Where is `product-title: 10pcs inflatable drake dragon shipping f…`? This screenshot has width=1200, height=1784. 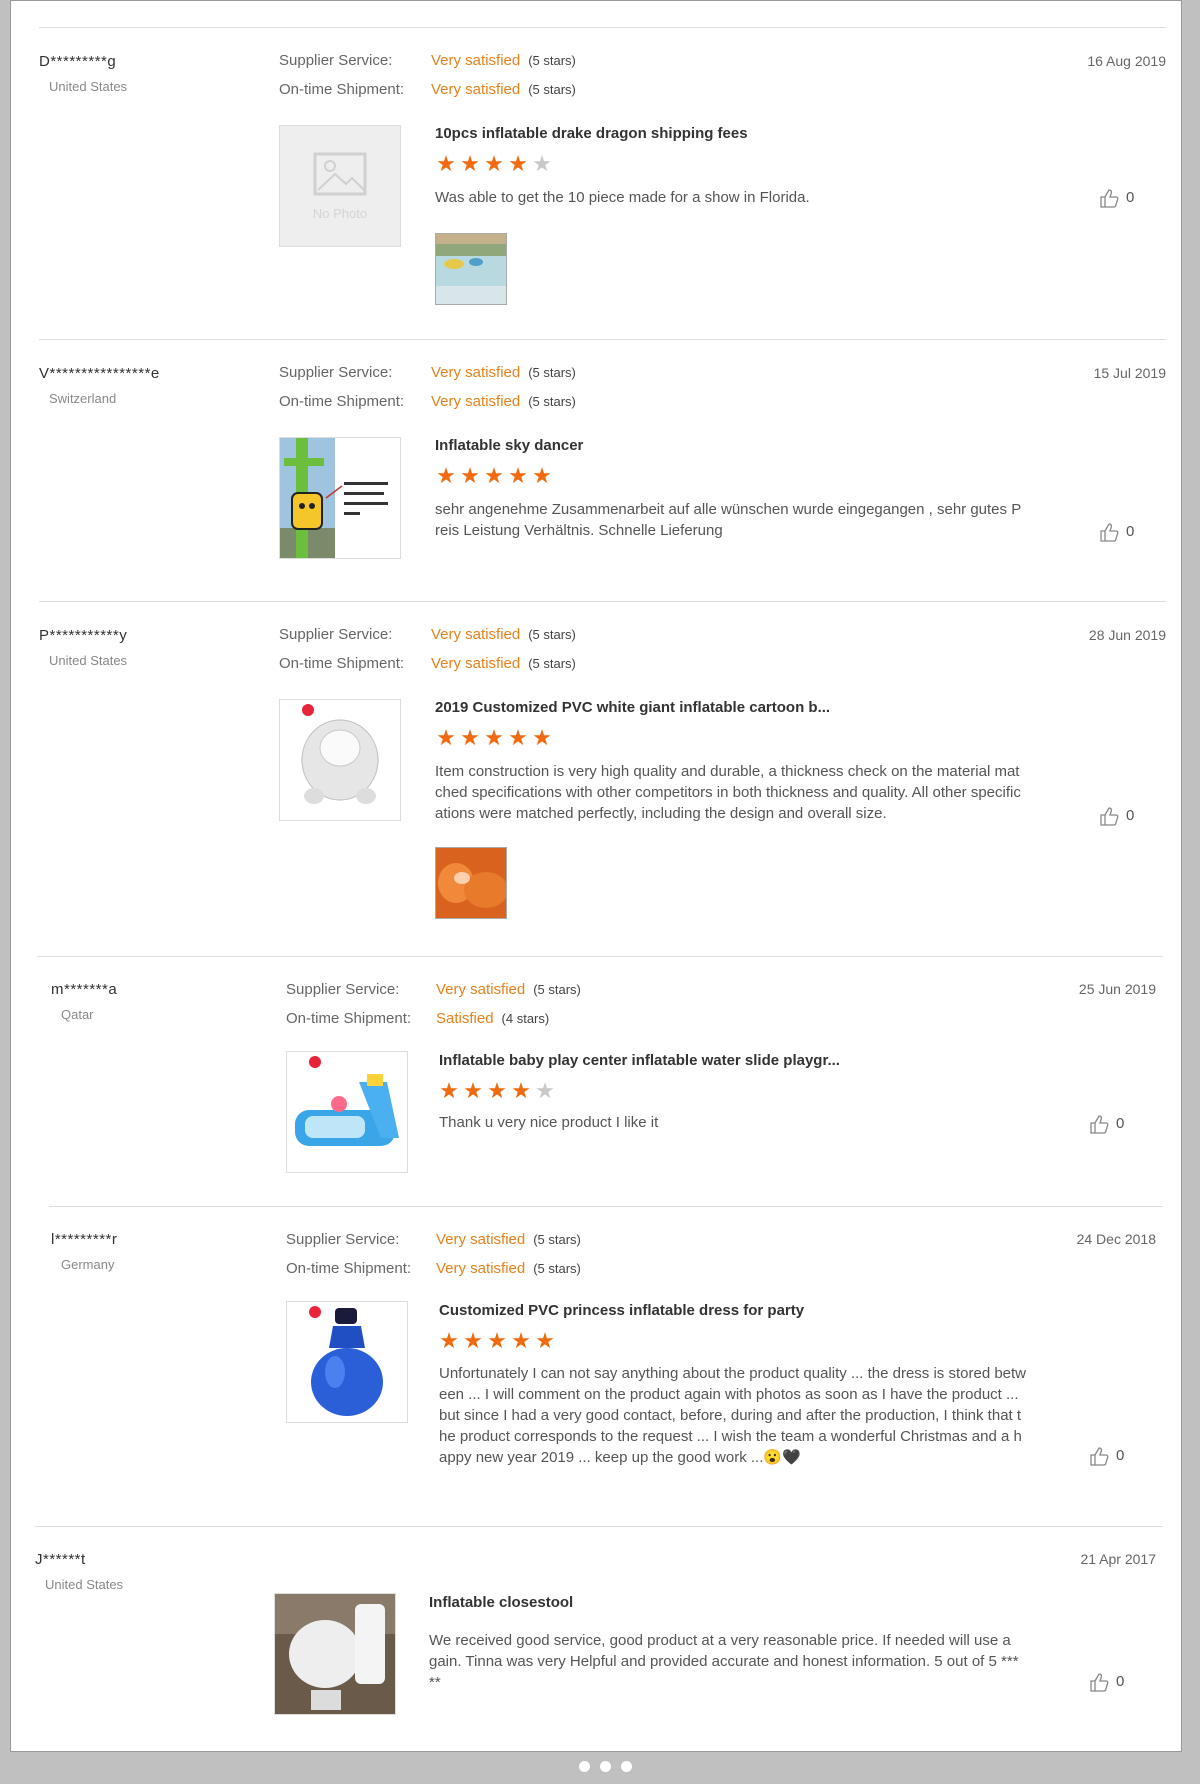
product-title: 10pcs inflatable drake dragon shipping f… is located at coordinates (591, 133).